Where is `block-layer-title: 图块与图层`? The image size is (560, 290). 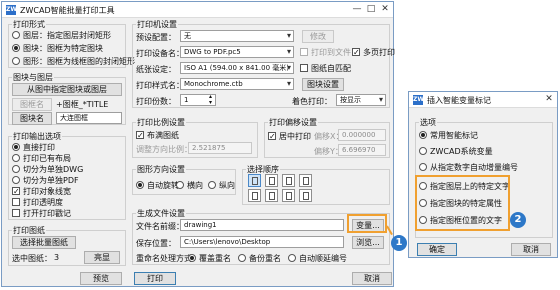
block-layer-title: 图块与图层 is located at coordinates (33, 77).